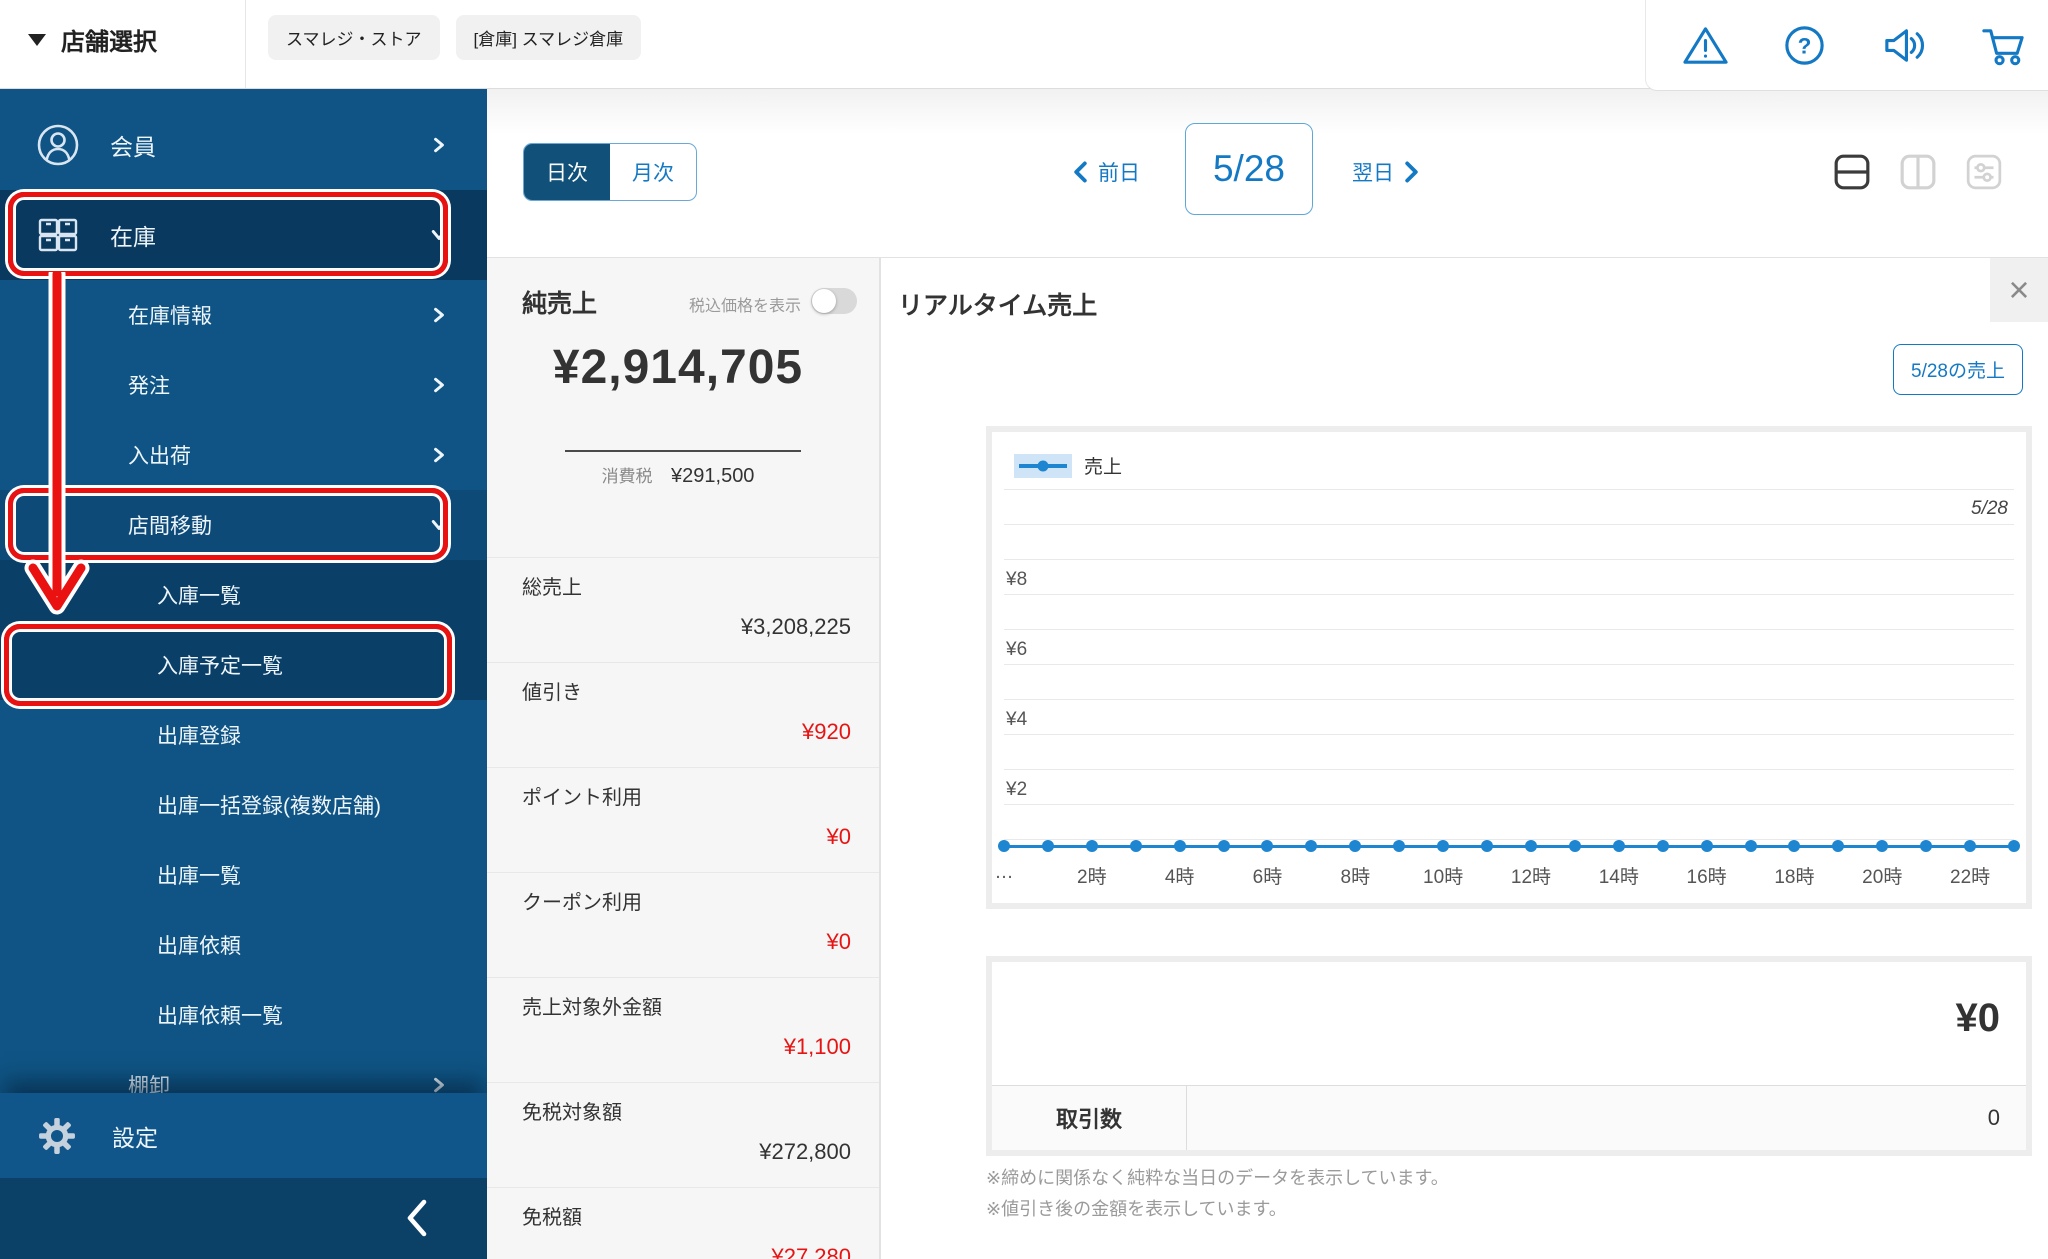 Image resolution: width=2048 pixels, height=1259 pixels. Describe the element at coordinates (683, 1029) in the screenshot. I see `sales-breakdown-row: 売上対象外金額 ¥1,100` at that location.